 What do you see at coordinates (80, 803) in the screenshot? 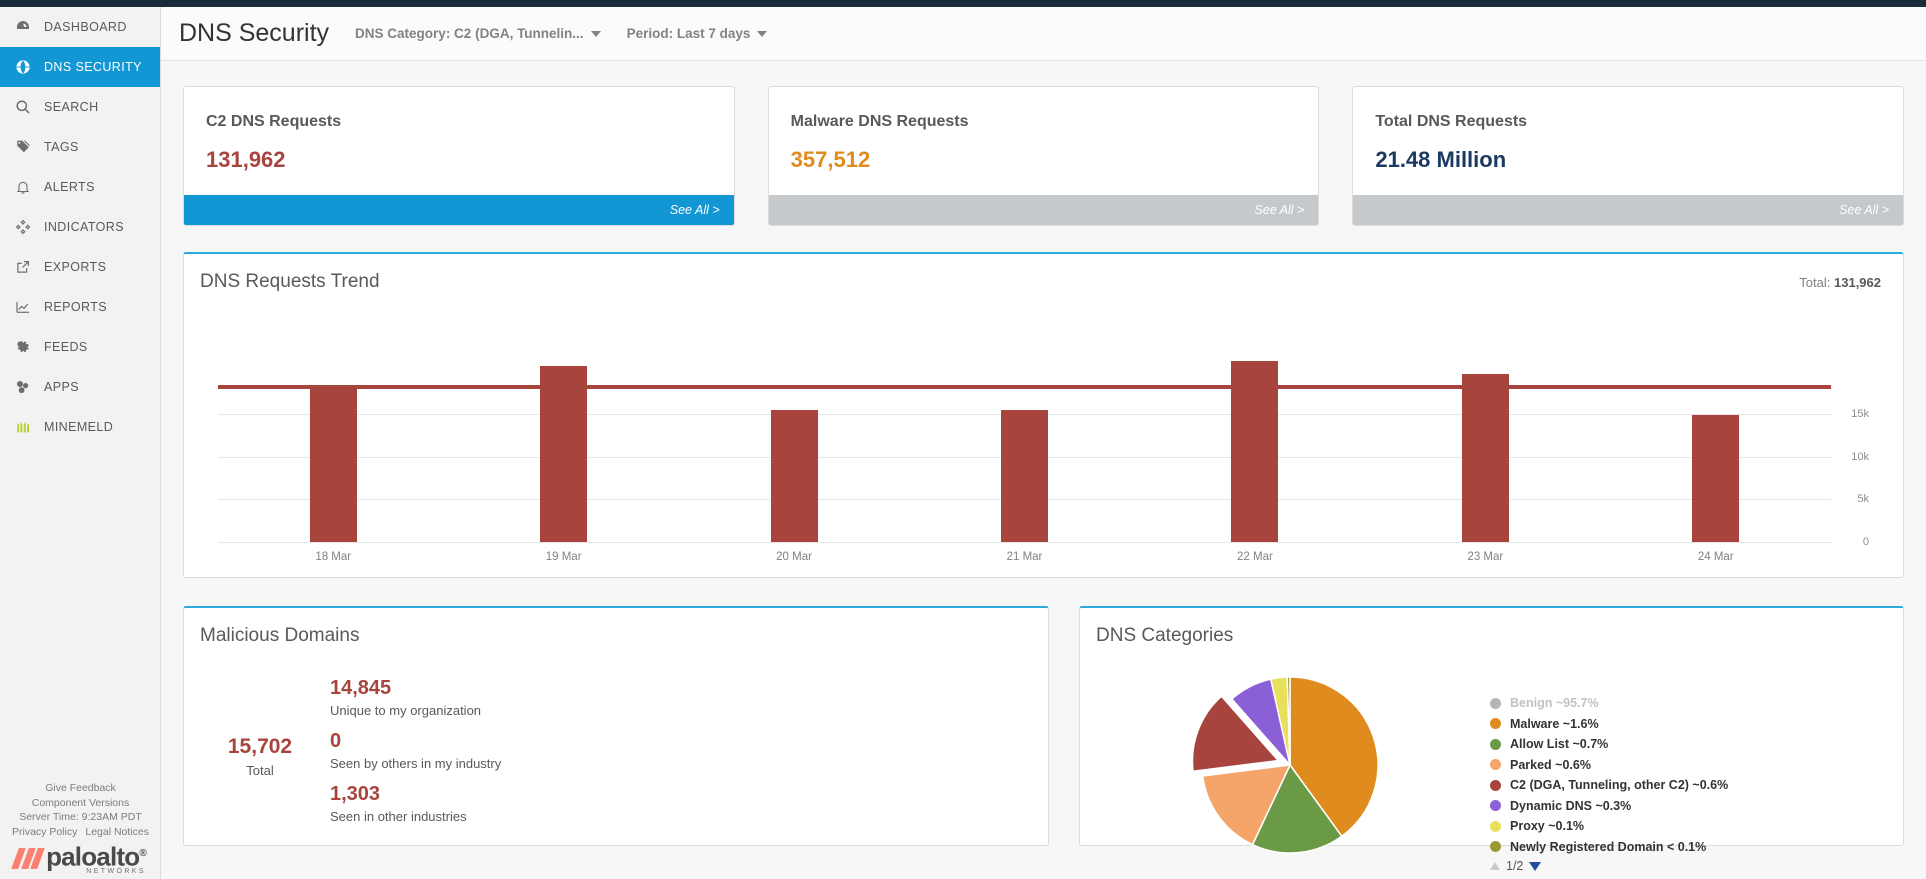
I see `component-versions-link: Component Versions` at bounding box center [80, 803].